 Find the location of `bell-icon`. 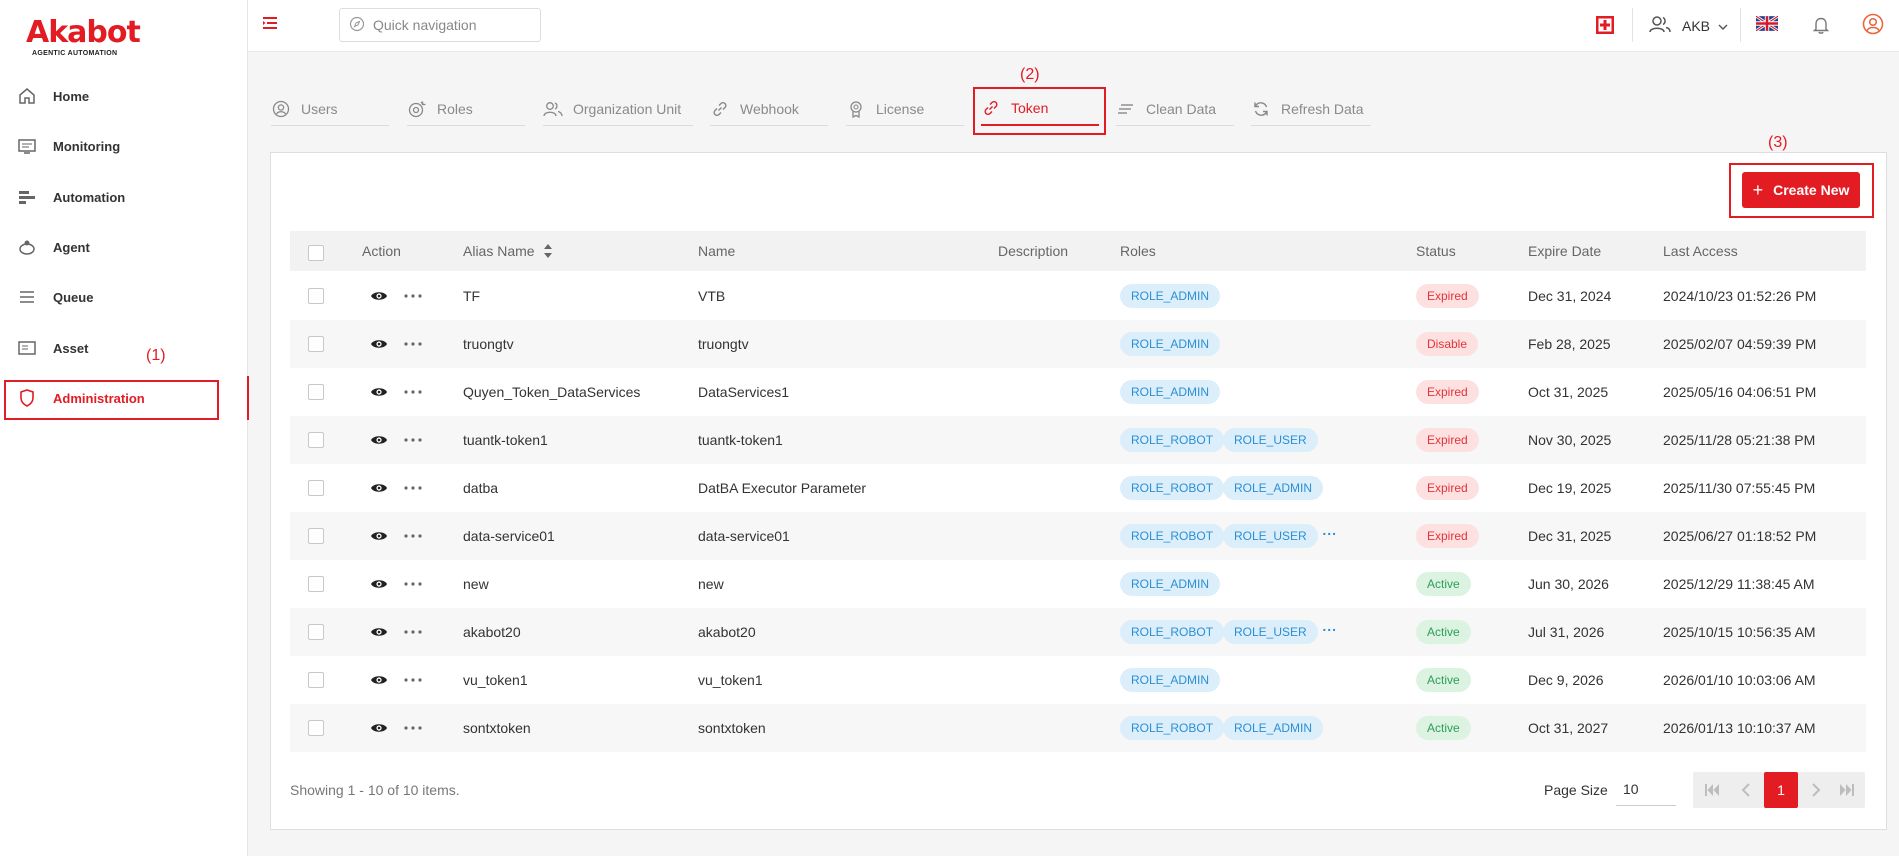

bell-icon is located at coordinates (1821, 26).